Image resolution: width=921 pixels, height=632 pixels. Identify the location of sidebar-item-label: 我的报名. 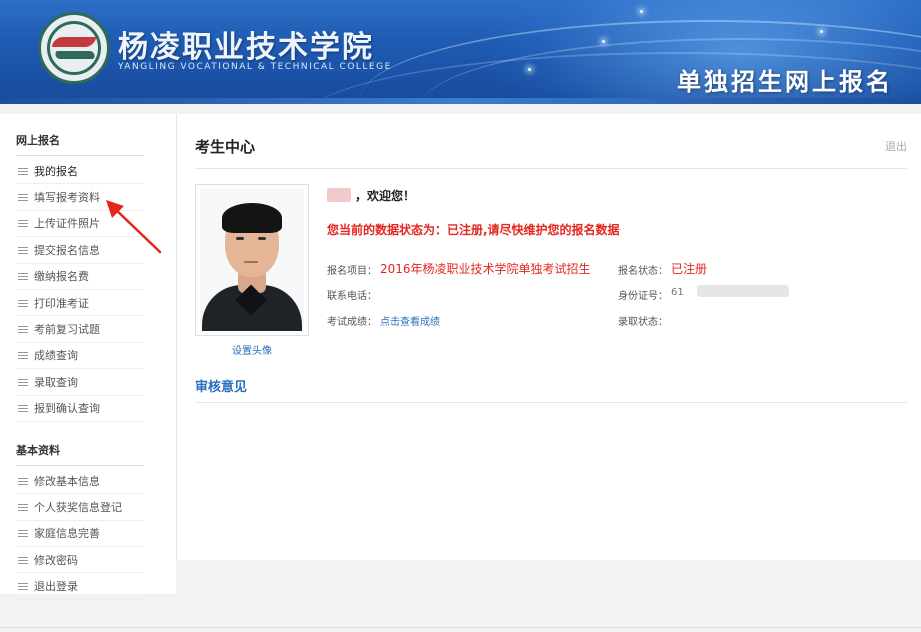
(56, 171).